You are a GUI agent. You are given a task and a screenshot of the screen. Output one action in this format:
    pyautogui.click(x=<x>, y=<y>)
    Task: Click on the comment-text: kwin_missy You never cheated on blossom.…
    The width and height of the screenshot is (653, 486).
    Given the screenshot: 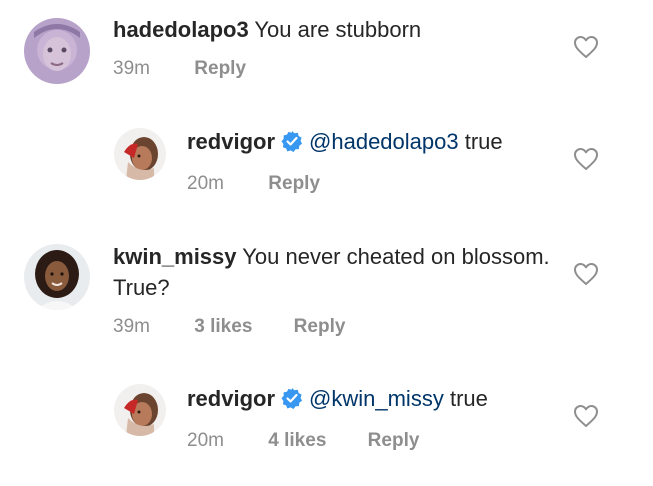 What is the action you would take?
    pyautogui.click(x=338, y=272)
    